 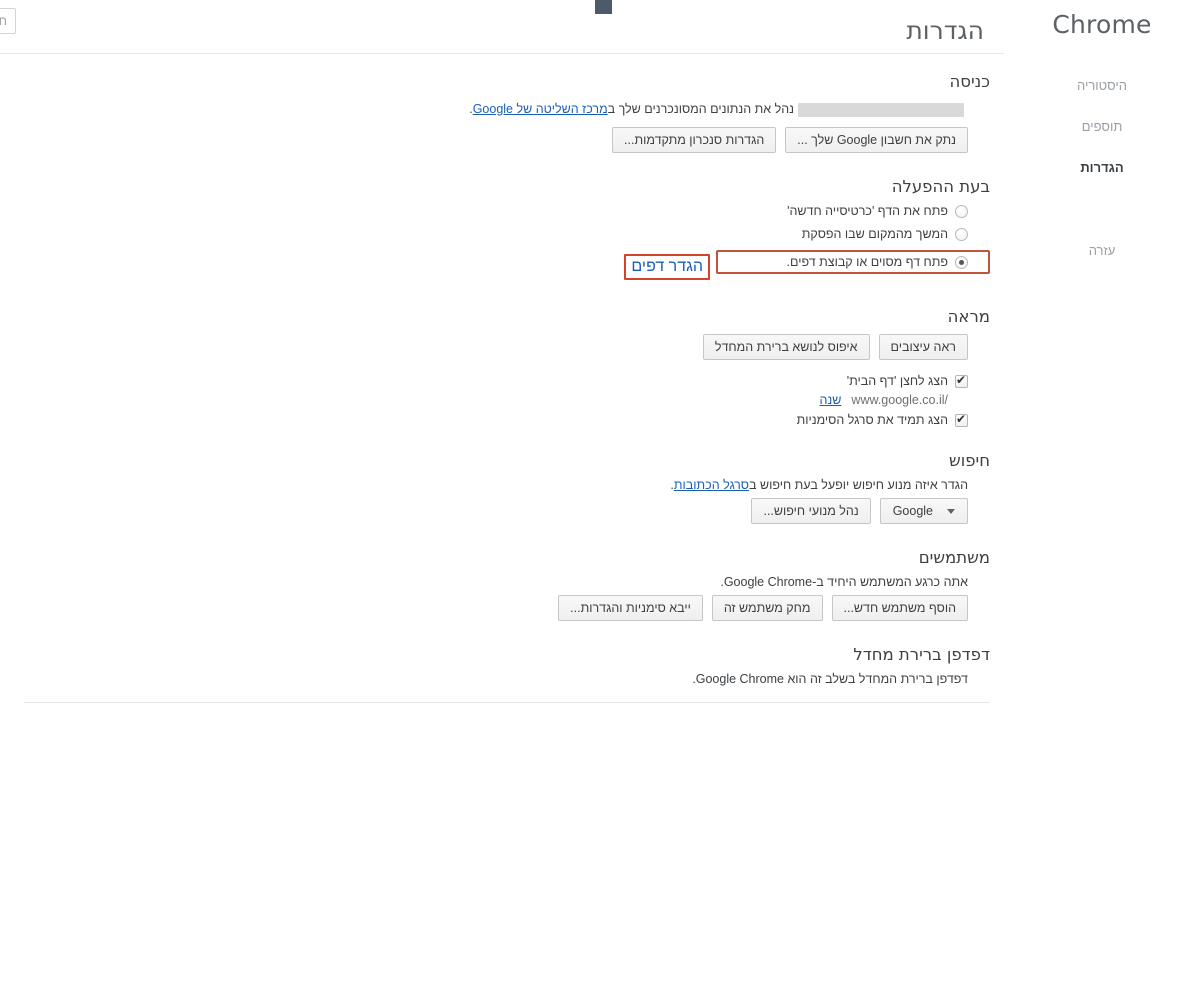 I want to click on users-desc: אתה כרגע המשתמש היחיד ב-Google Chrome., so click(x=844, y=582).